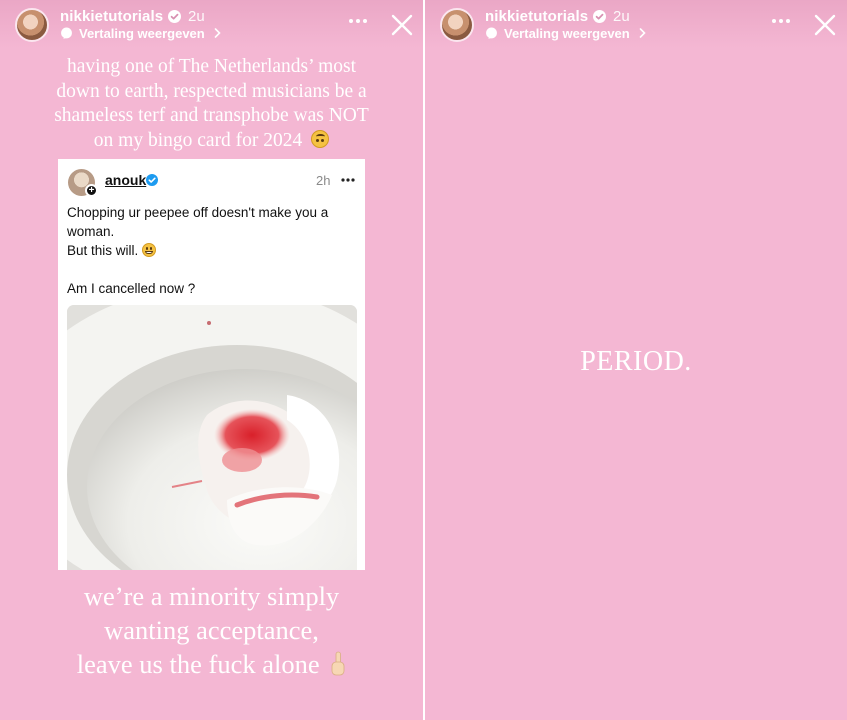  Describe the element at coordinates (149, 250) in the screenshot. I see `grinning-face-emoji-icon` at that location.